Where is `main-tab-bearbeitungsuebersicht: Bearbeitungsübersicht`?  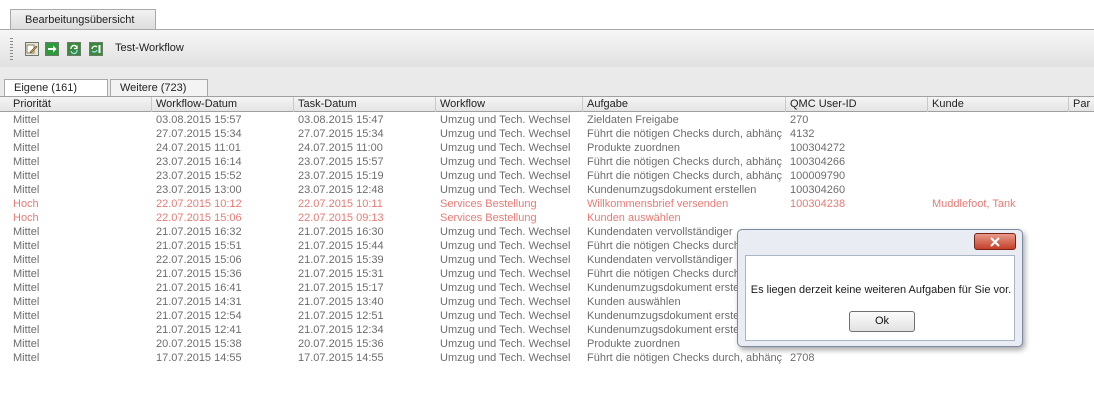
main-tab-bearbeitungsuebersicht: Bearbeitungsübersicht is located at coordinates (83, 19).